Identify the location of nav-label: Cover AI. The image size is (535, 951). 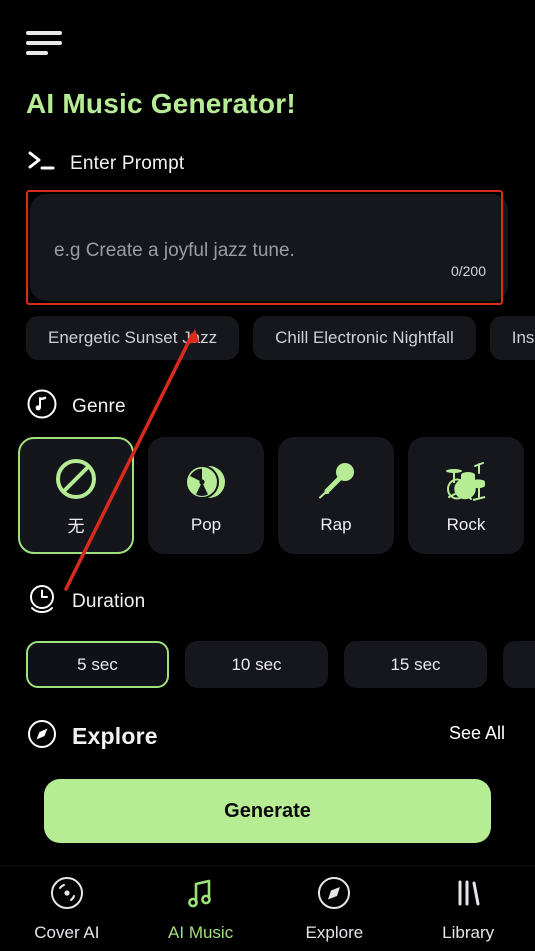
(67, 932).